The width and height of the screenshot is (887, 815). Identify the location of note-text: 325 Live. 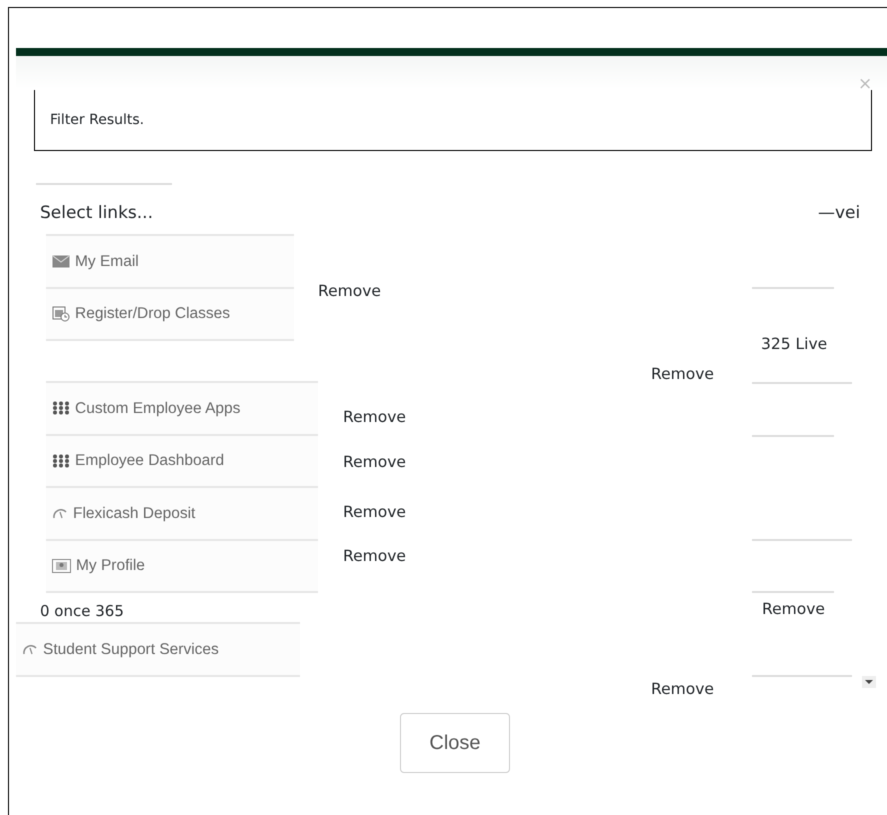
(794, 344).